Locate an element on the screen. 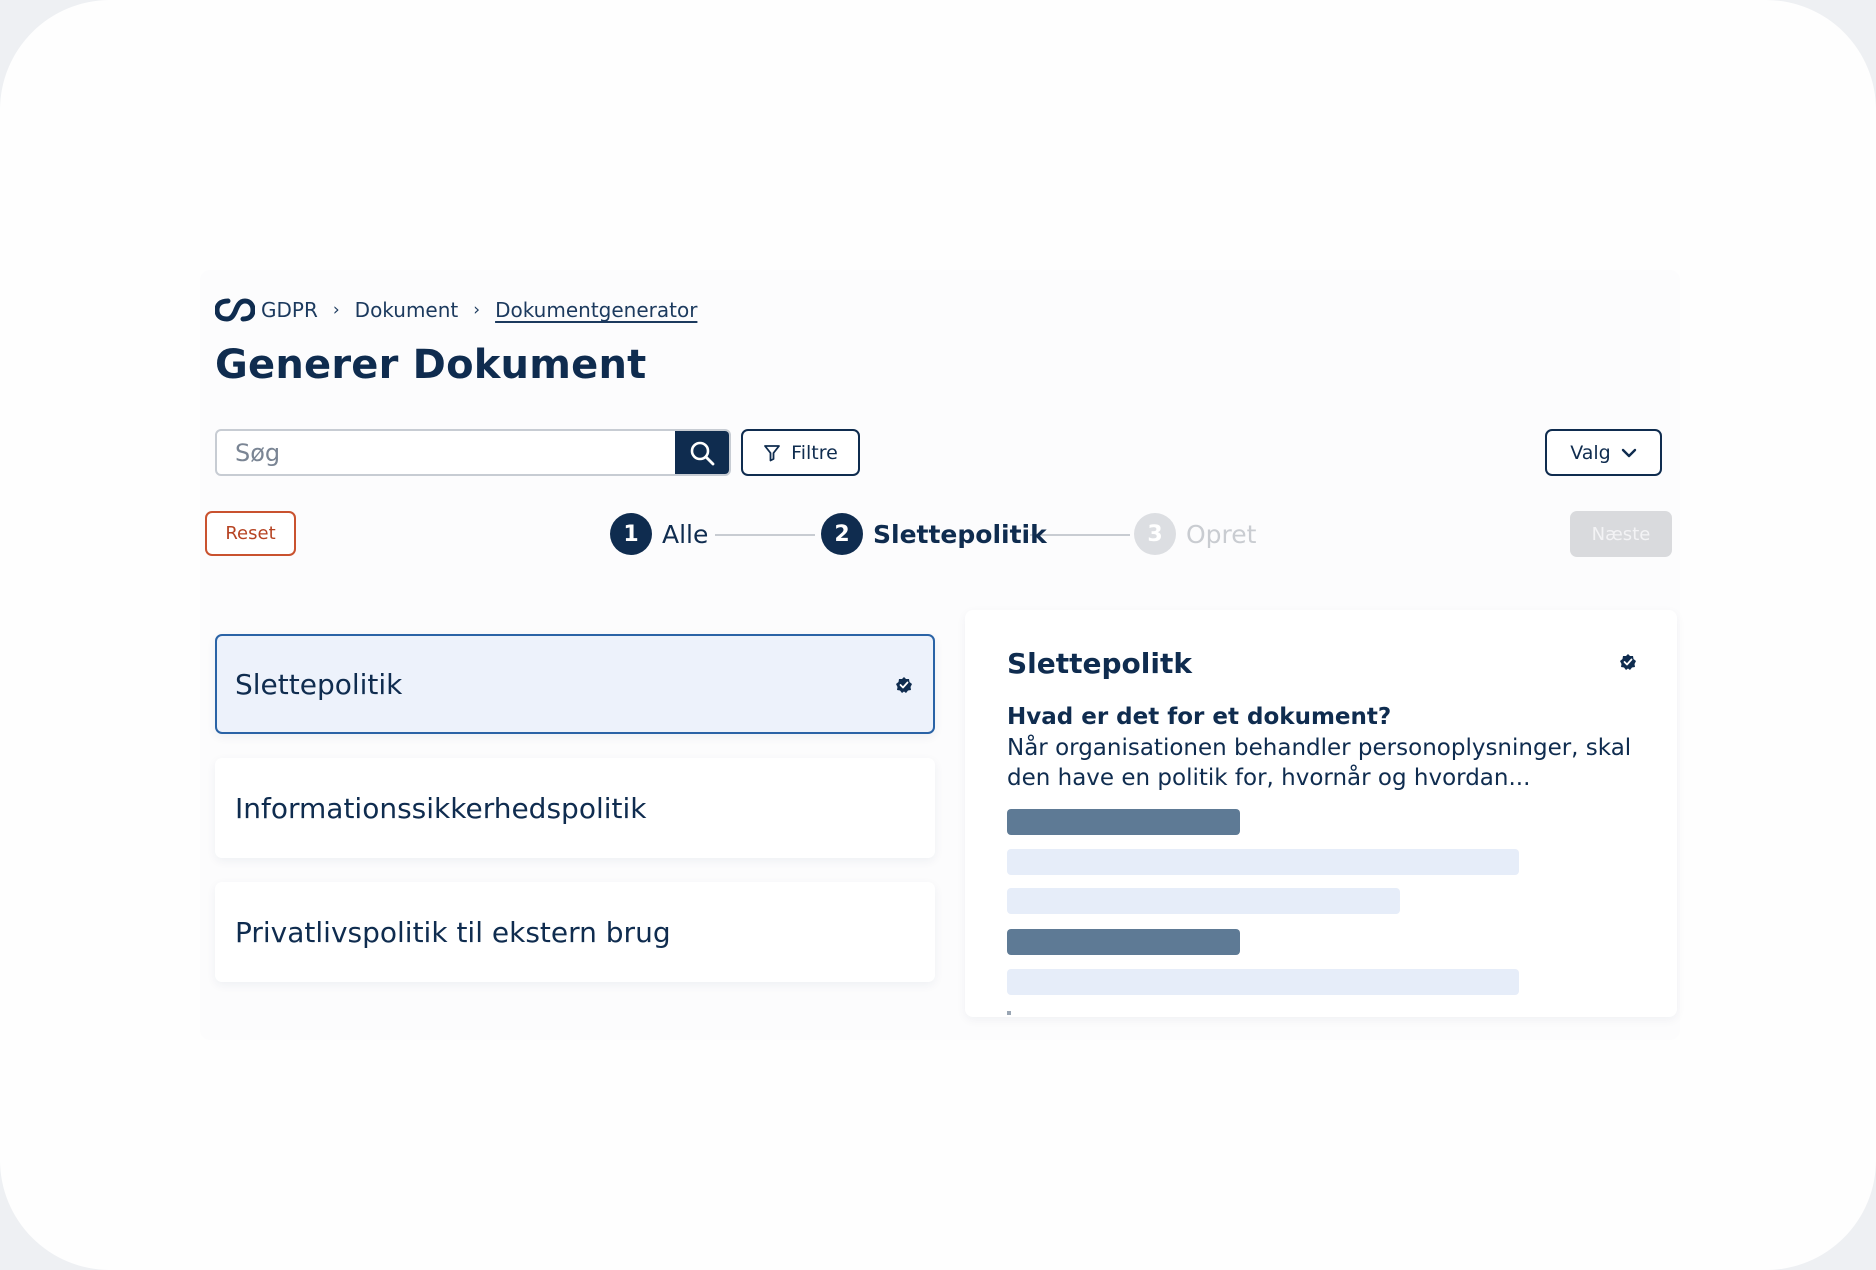 The width and height of the screenshot is (1876, 1270). valg-label: Valg is located at coordinates (1590, 452).